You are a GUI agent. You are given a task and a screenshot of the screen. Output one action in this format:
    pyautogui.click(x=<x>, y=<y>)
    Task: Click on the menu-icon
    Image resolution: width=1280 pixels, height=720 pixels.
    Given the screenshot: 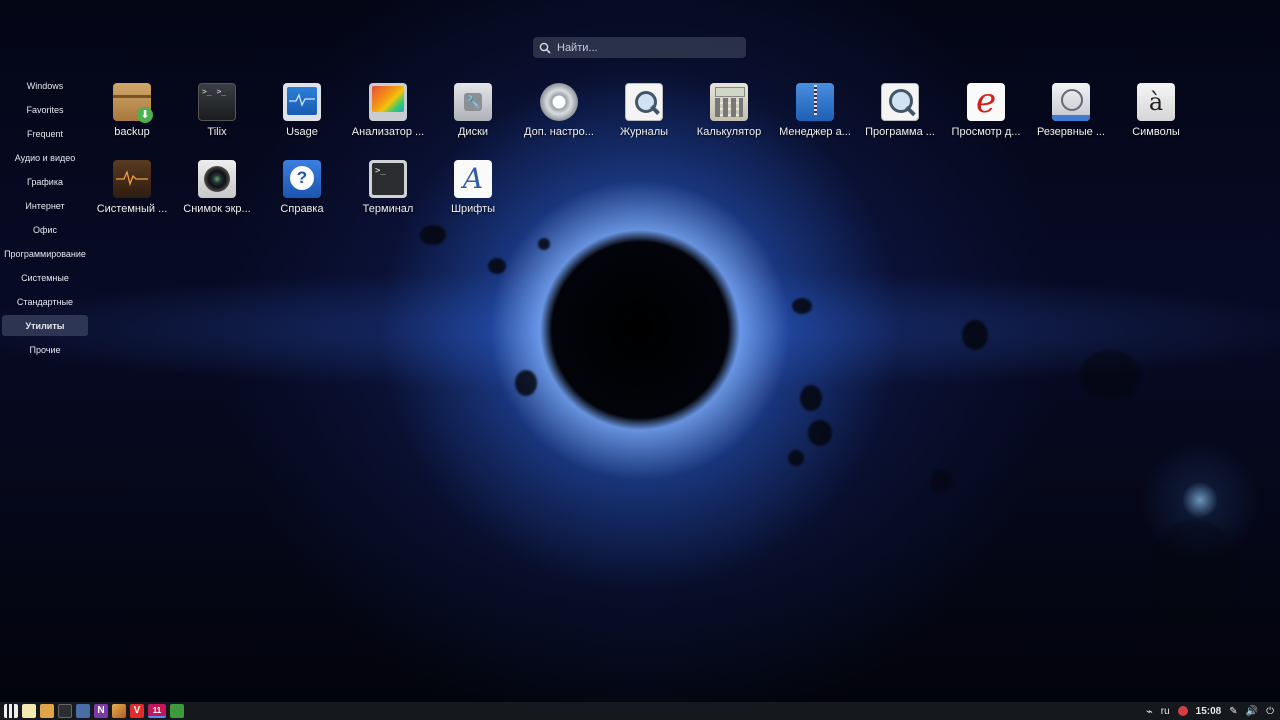 What is the action you would take?
    pyautogui.click(x=11, y=711)
    